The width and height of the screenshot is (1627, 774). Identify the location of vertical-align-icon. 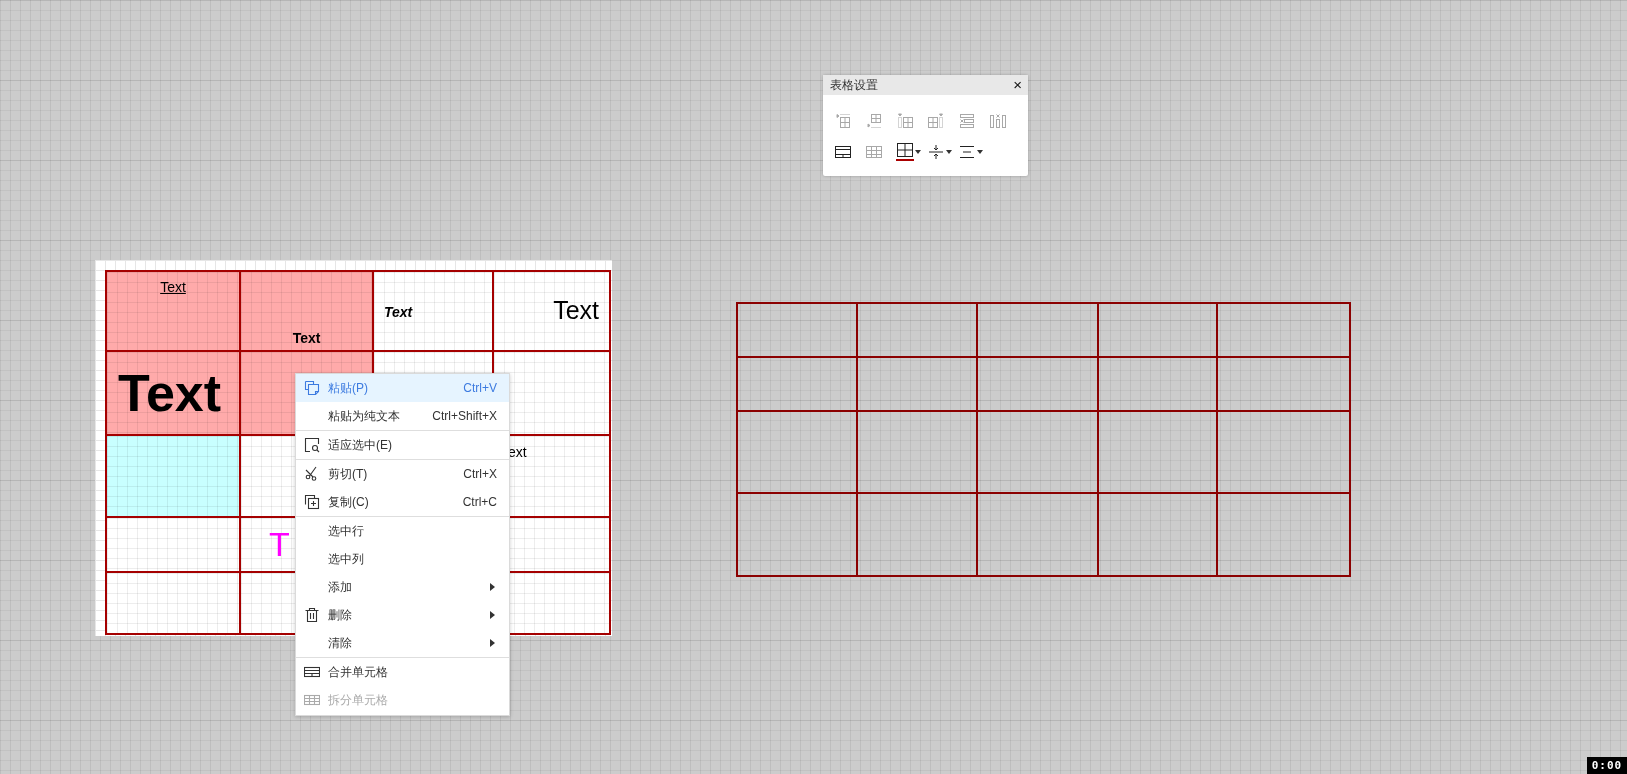
(936, 151).